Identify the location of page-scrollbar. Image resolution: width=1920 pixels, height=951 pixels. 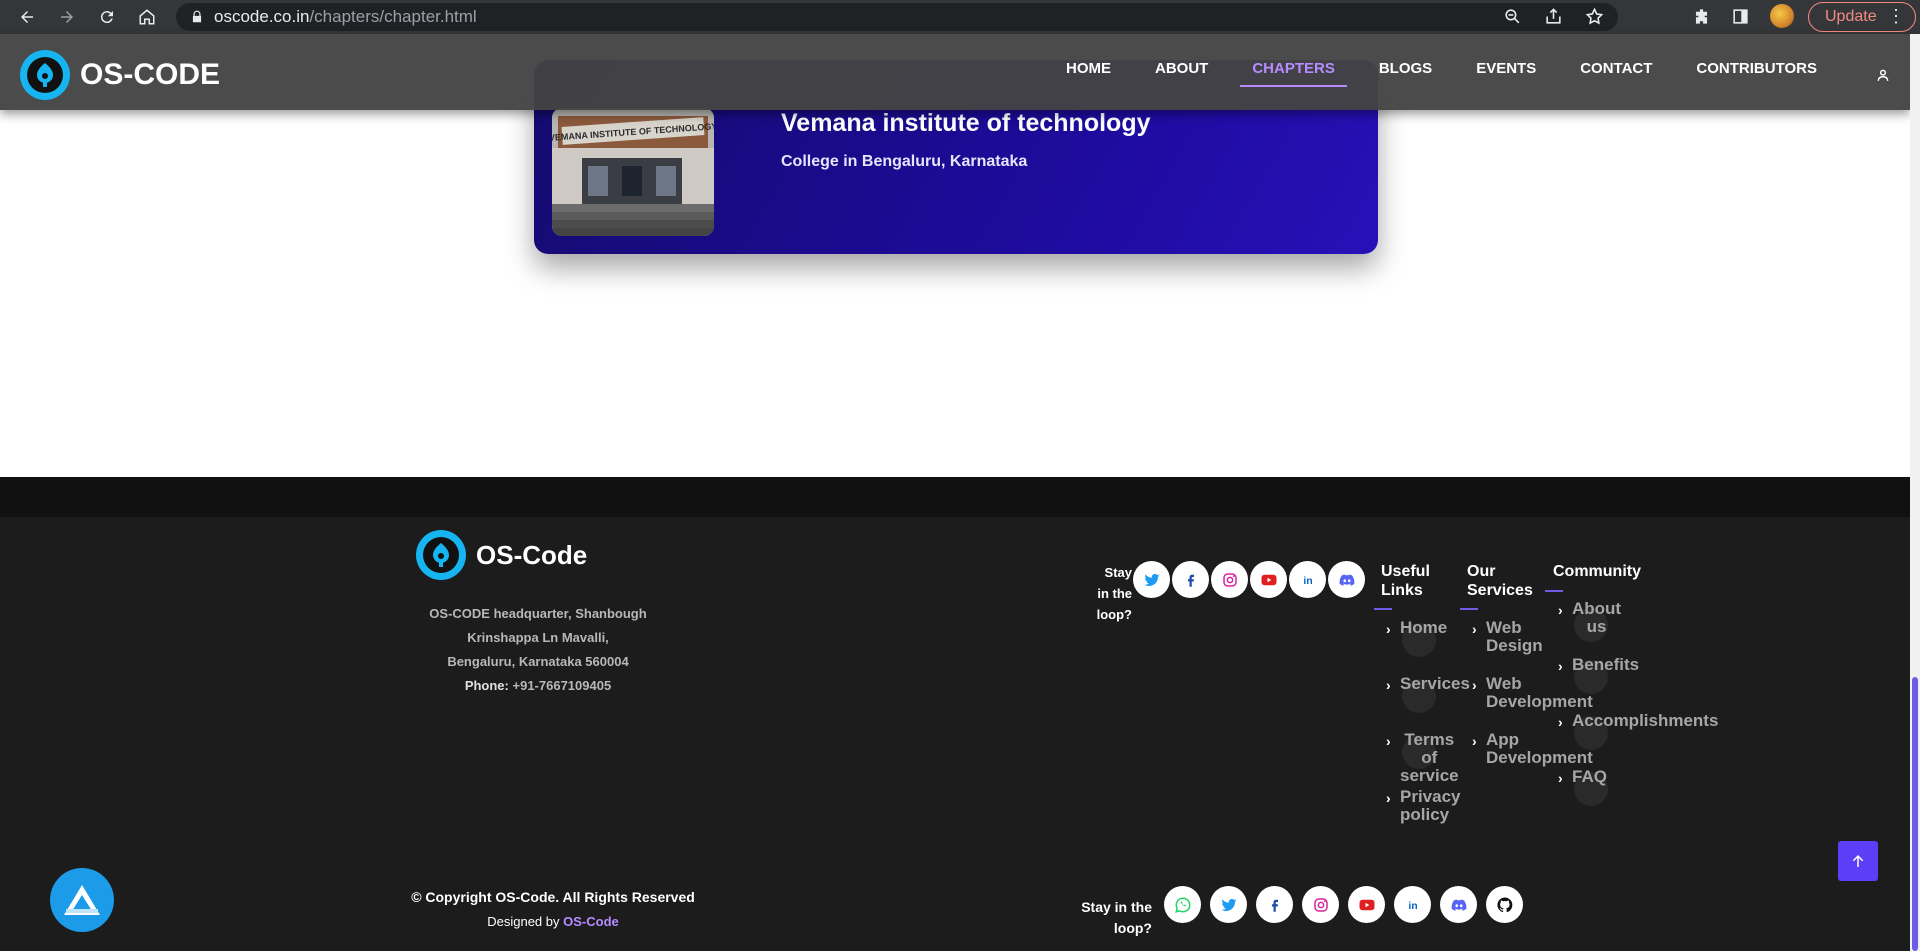
(1915, 492).